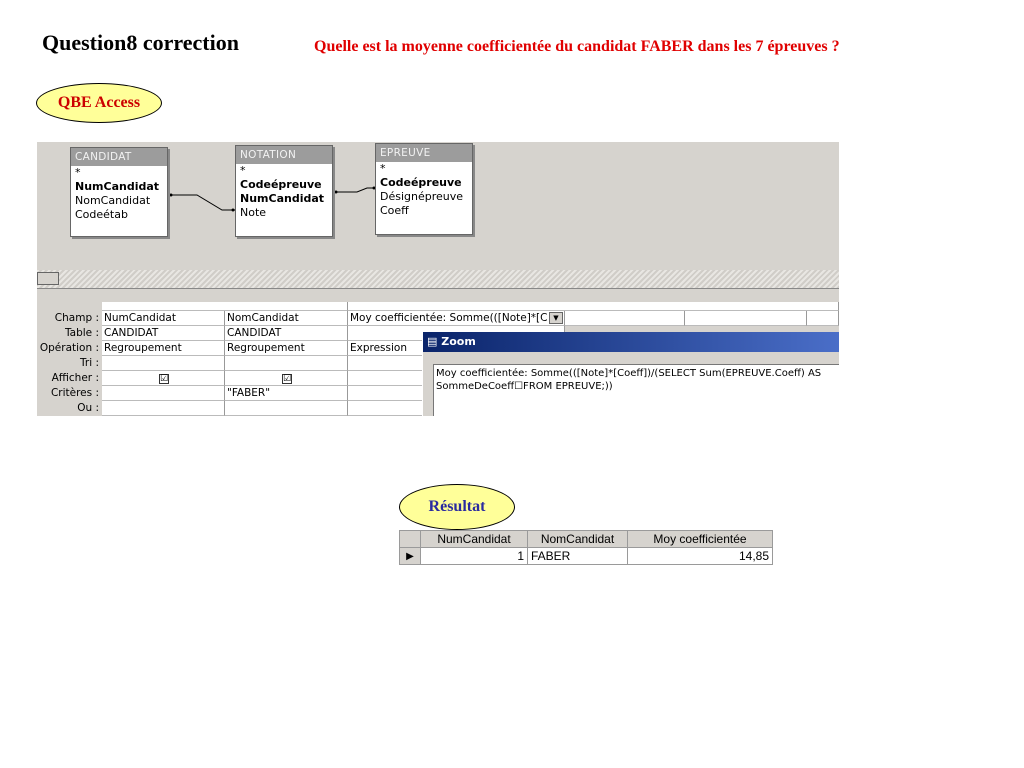  I want to click on grid-cell-table-1: CANDIDAT, so click(163, 333).